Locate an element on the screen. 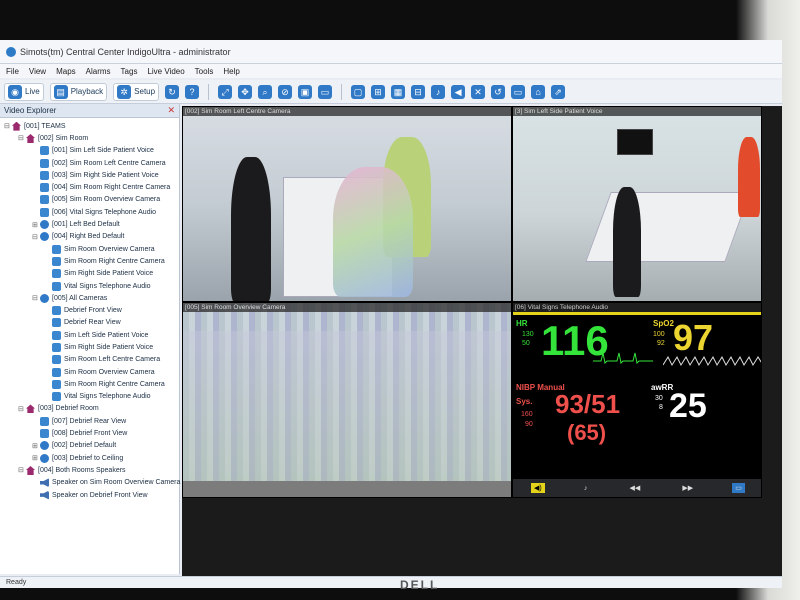  close-icon: ✕ is located at coordinates (171, 110).